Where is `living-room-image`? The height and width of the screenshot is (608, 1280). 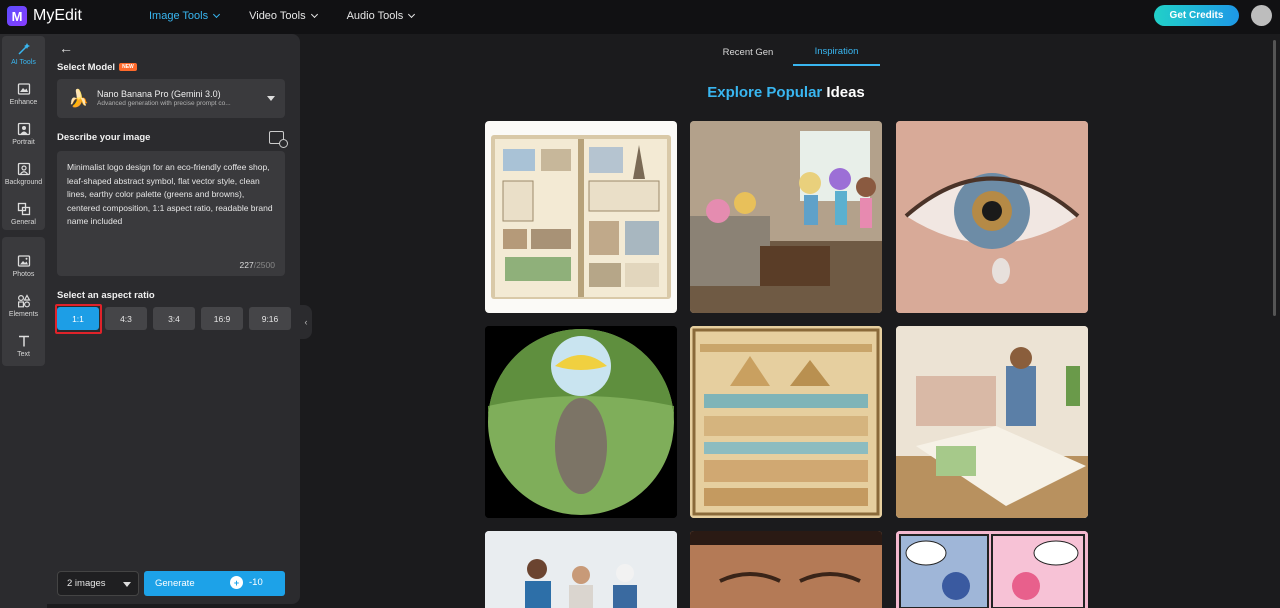 living-room-image is located at coordinates (786, 217).